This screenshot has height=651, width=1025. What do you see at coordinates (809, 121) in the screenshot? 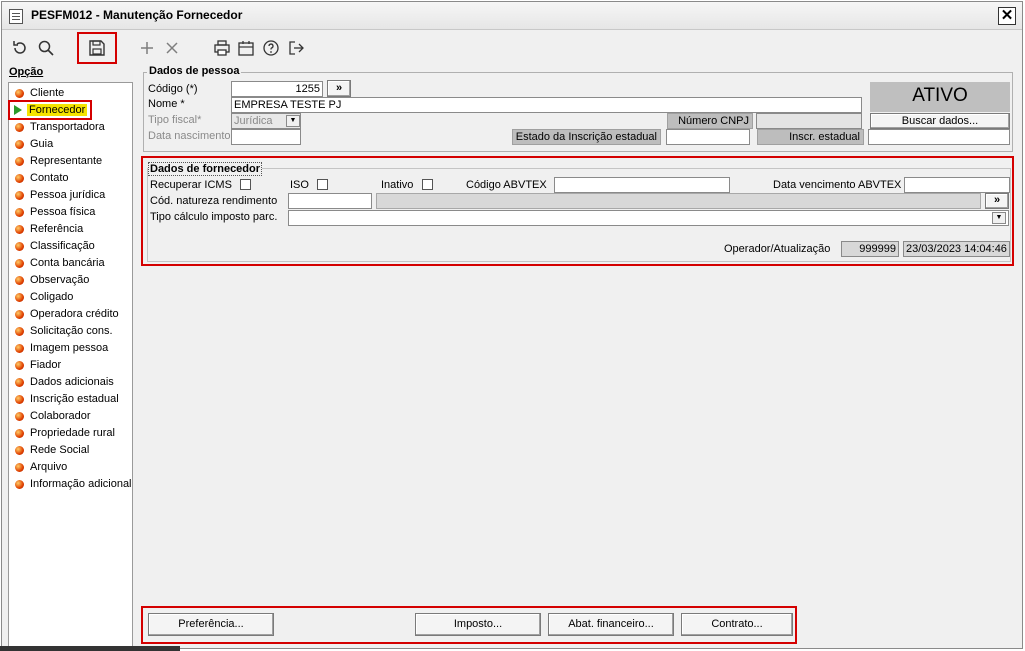
I see `cnpj-field` at bounding box center [809, 121].